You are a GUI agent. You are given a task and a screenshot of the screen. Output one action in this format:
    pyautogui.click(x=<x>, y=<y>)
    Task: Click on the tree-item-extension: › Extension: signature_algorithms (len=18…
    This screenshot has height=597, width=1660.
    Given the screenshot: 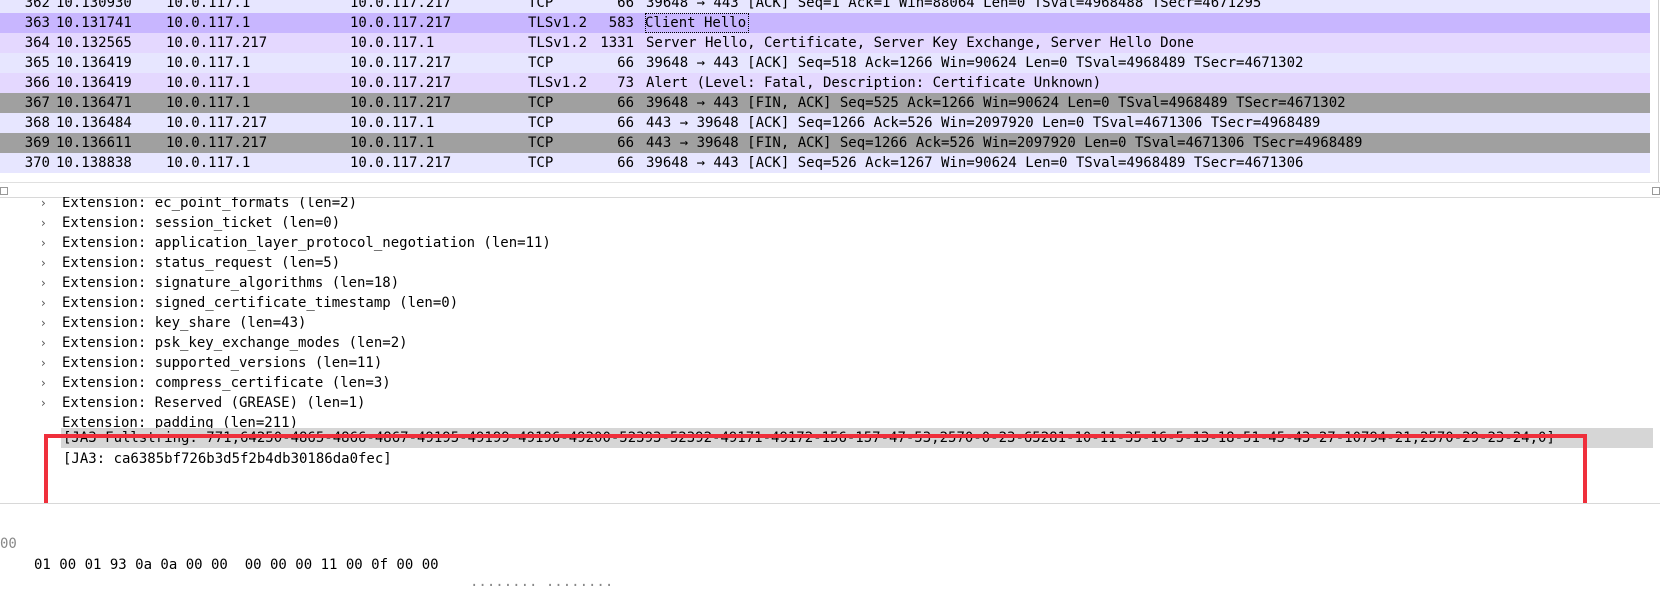 What is the action you would take?
    pyautogui.click(x=825, y=283)
    